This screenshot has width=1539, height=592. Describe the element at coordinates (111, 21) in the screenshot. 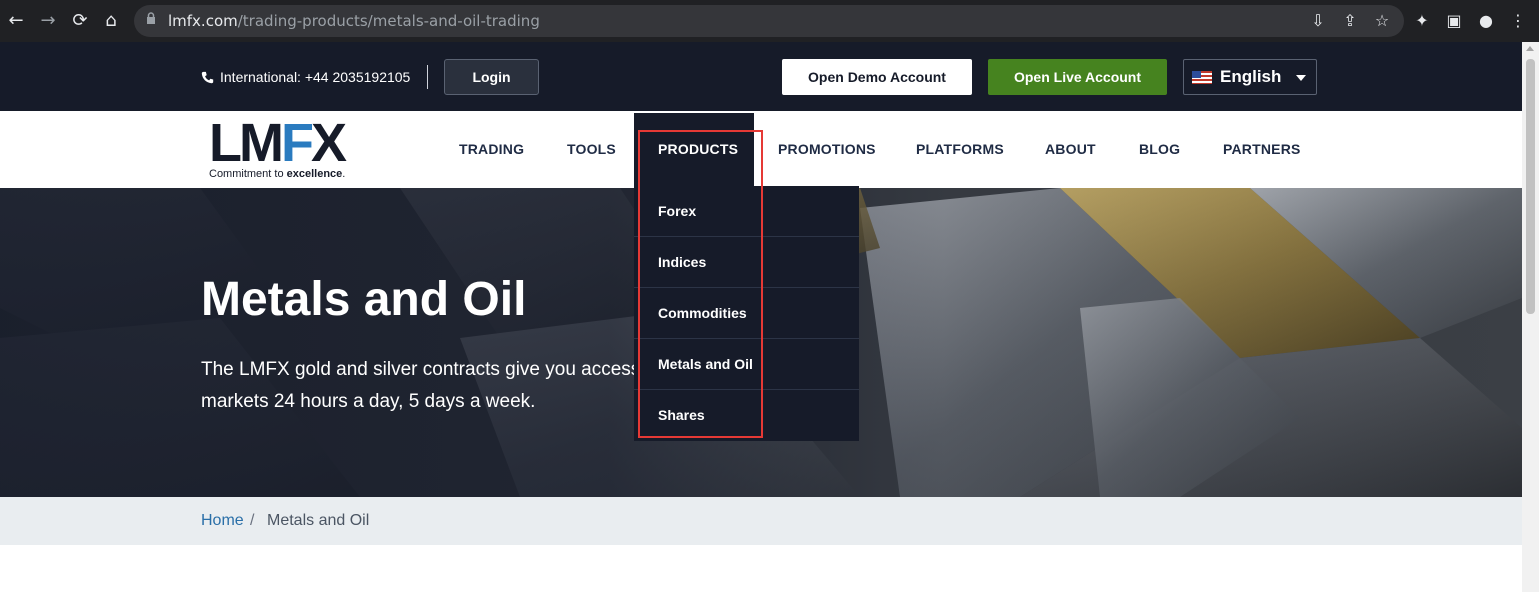

I see `home-icon: ⌂` at that location.